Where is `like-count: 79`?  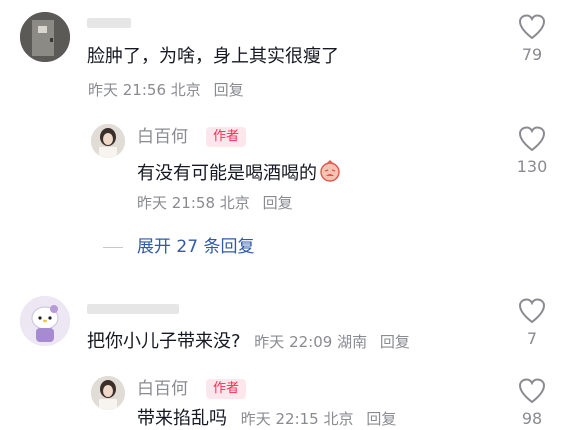 like-count: 79 is located at coordinates (532, 54).